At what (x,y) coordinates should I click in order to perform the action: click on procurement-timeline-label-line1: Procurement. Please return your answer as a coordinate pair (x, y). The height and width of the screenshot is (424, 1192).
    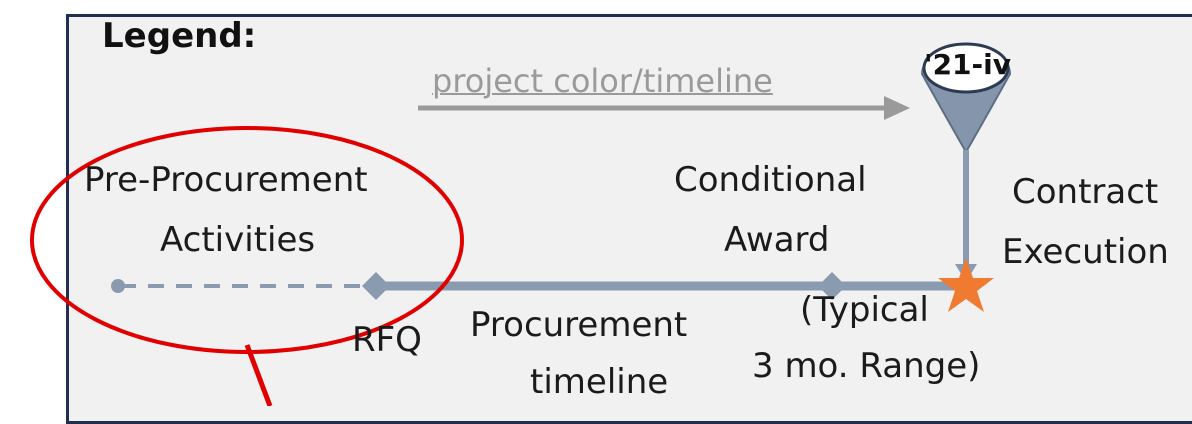
    Looking at the image, I should click on (579, 325).